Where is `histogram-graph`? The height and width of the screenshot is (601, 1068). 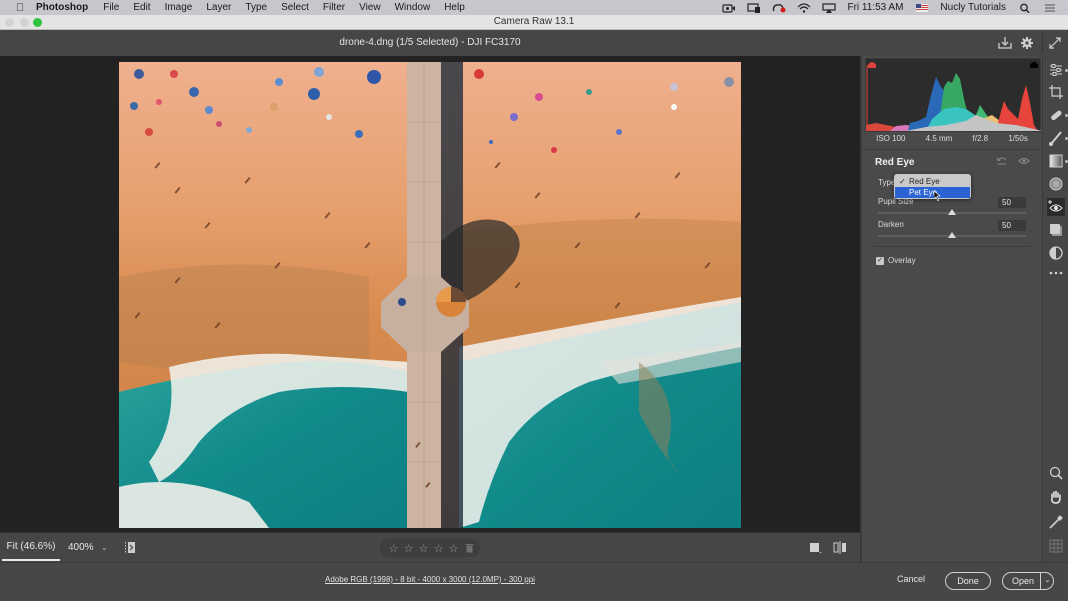
histogram-graph is located at coordinates (954, 98).